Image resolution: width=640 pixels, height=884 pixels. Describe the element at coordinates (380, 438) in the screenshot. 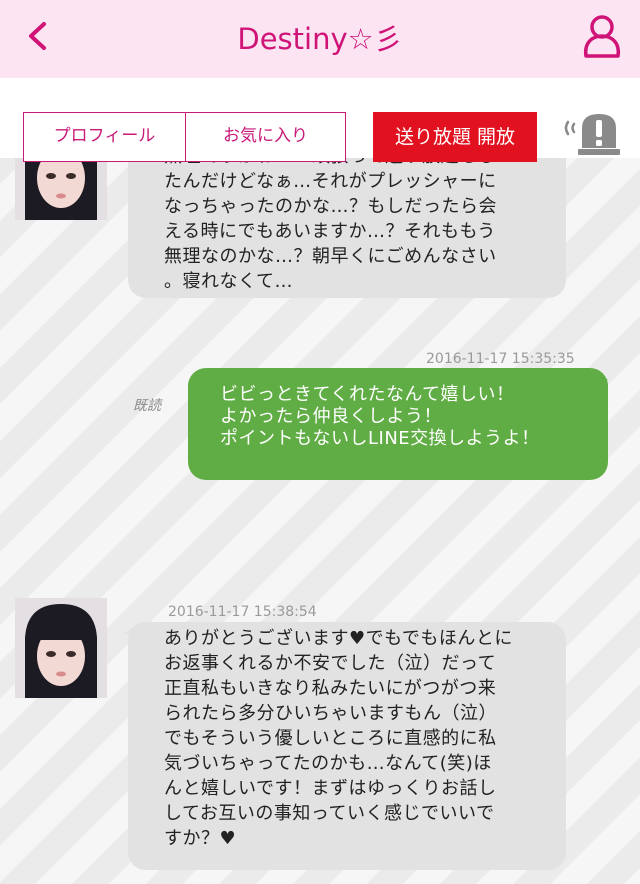

I see `message-line: ポイントもないしLINE交換しようよ！` at that location.